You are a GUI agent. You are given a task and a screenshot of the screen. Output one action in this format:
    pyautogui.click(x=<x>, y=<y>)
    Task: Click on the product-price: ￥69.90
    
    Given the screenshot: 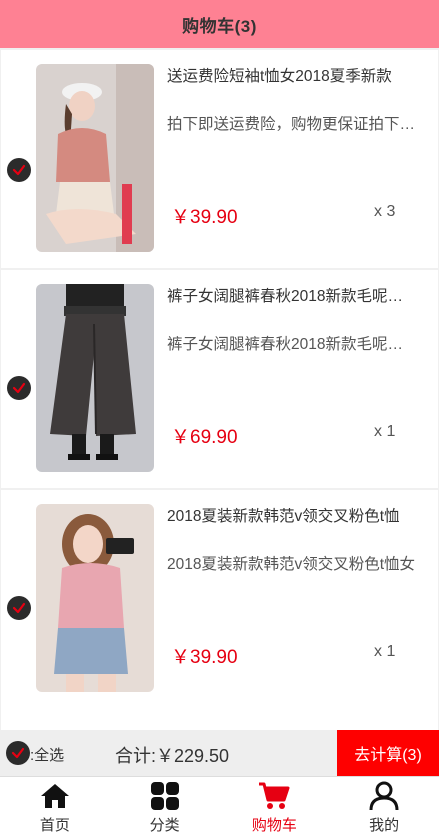 What is the action you would take?
    pyautogui.click(x=204, y=437)
    